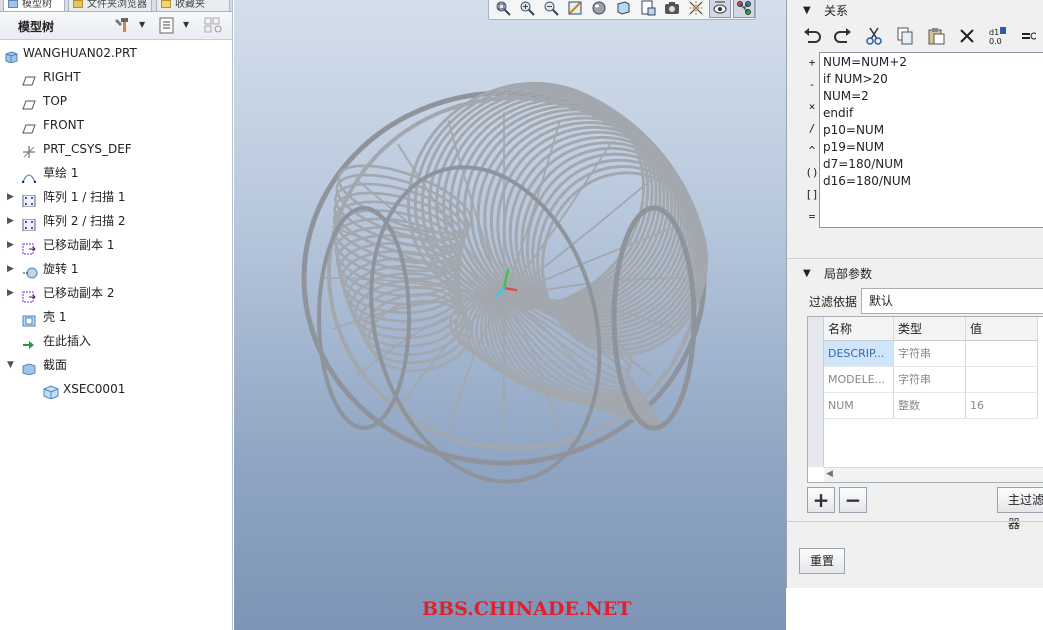  Describe the element at coordinates (933, 113) in the screenshot. I see `relation-line: endif` at that location.